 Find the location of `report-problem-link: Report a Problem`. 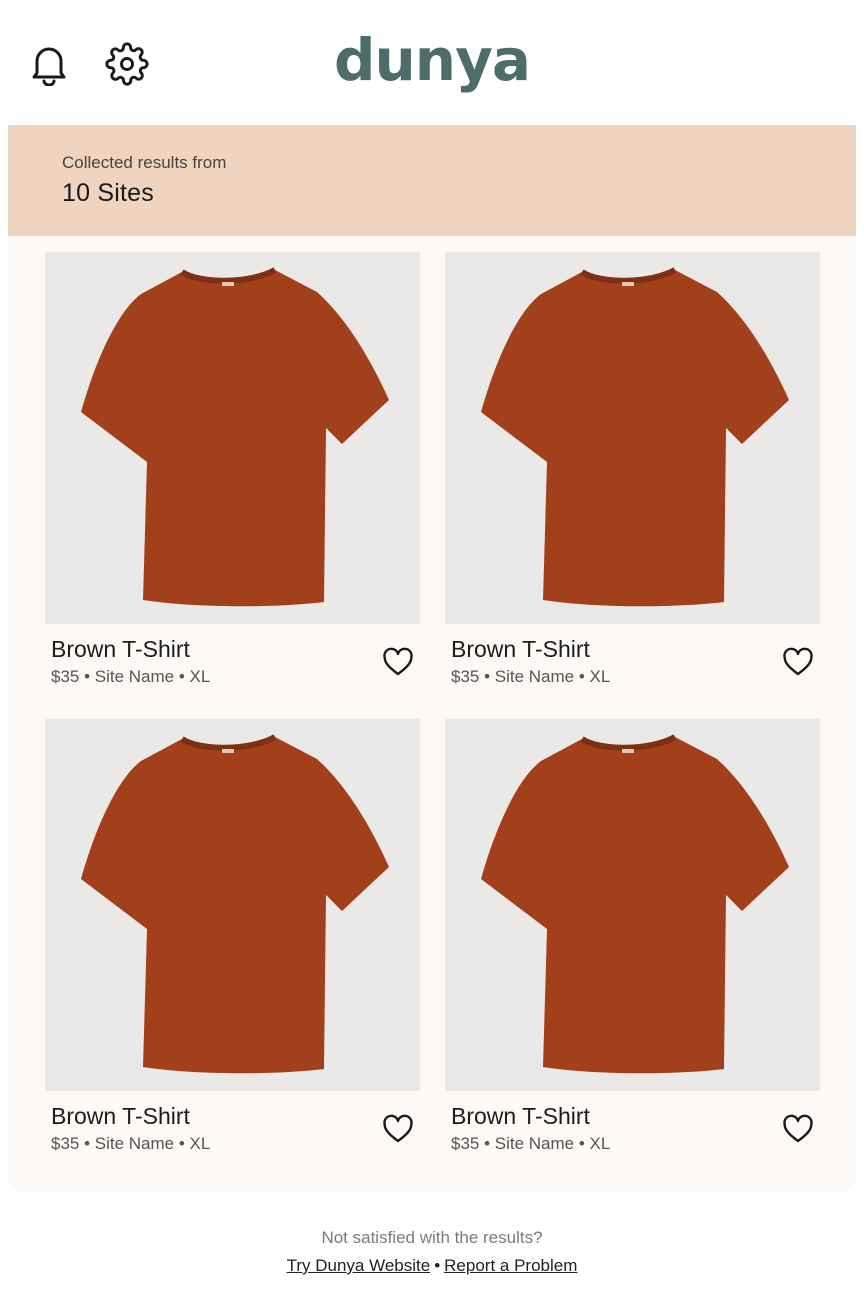

report-problem-link: Report a Problem is located at coordinates (510, 1265).